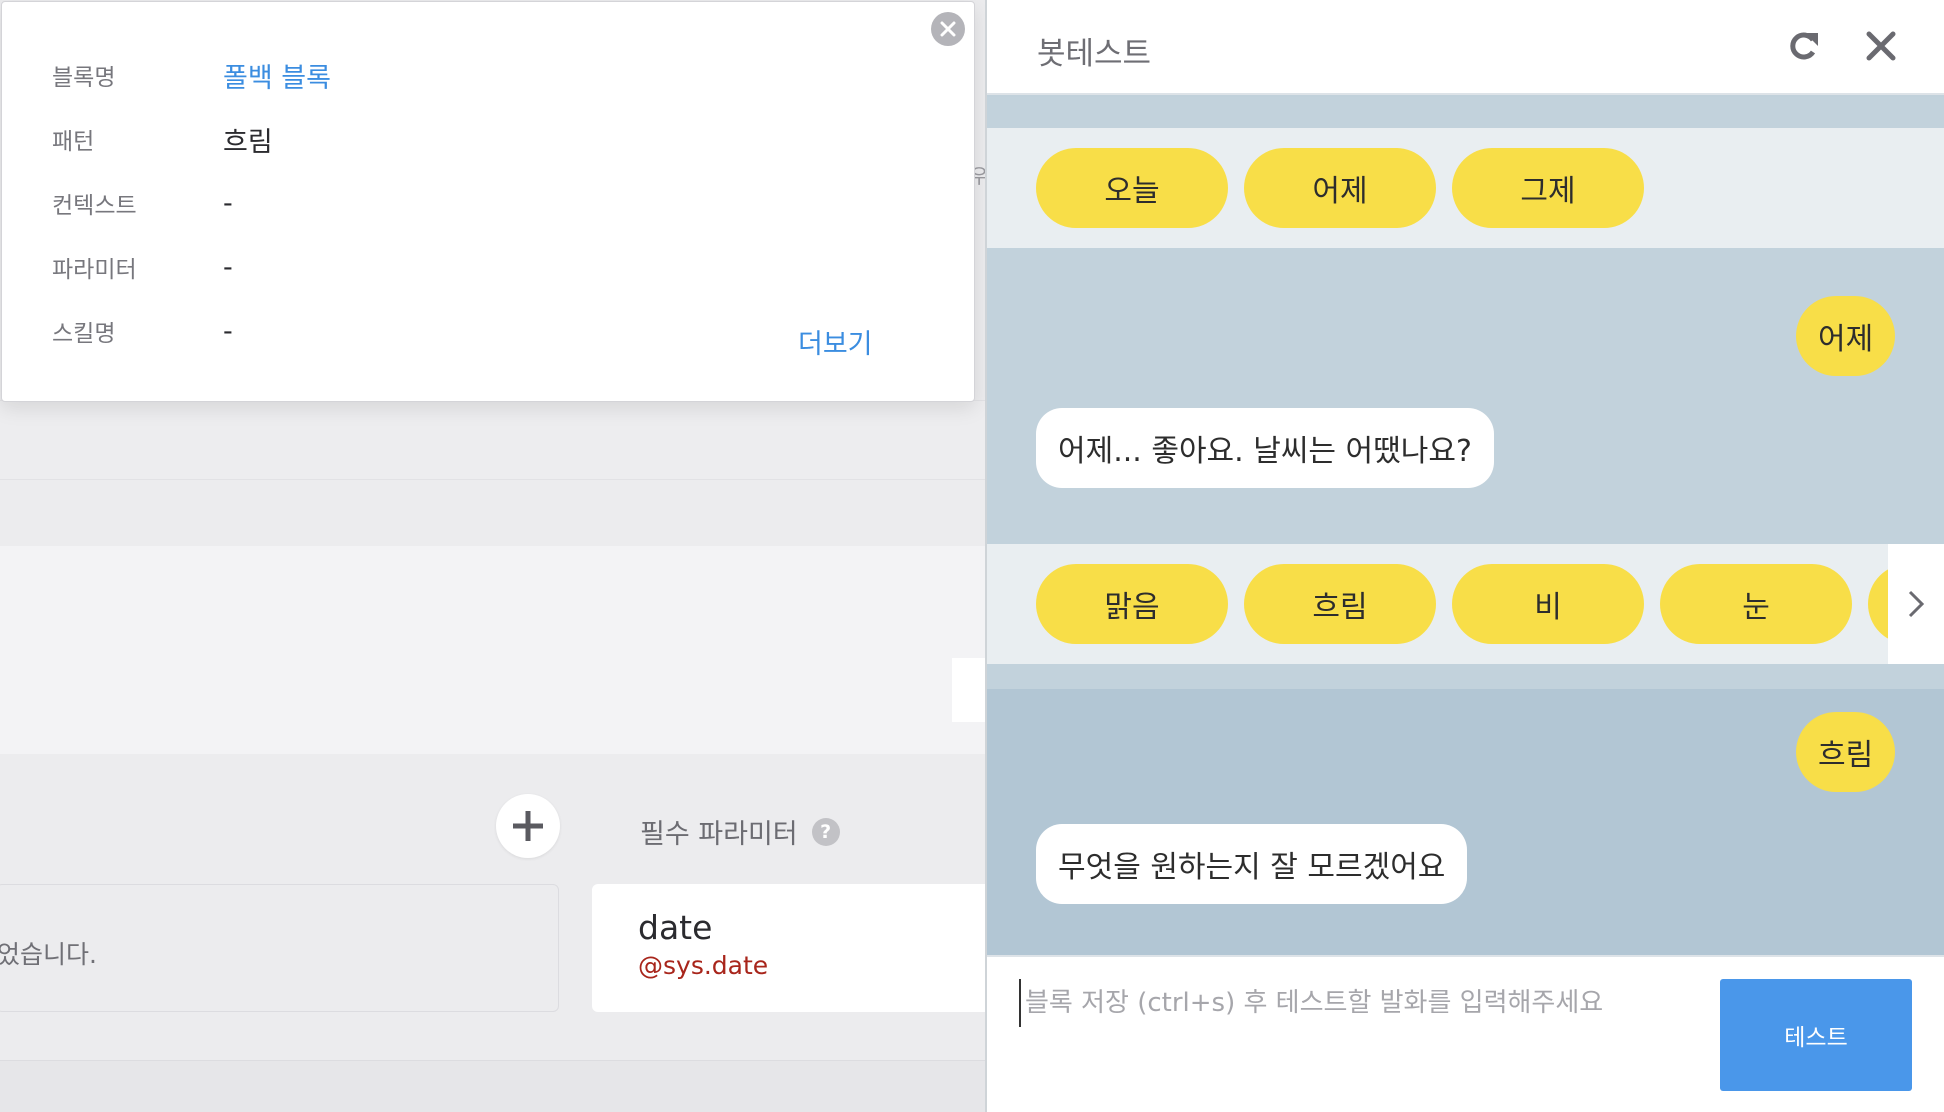 The width and height of the screenshot is (1944, 1112). What do you see at coordinates (1548, 188) in the screenshot?
I see `quick-reply-button: 그제` at bounding box center [1548, 188].